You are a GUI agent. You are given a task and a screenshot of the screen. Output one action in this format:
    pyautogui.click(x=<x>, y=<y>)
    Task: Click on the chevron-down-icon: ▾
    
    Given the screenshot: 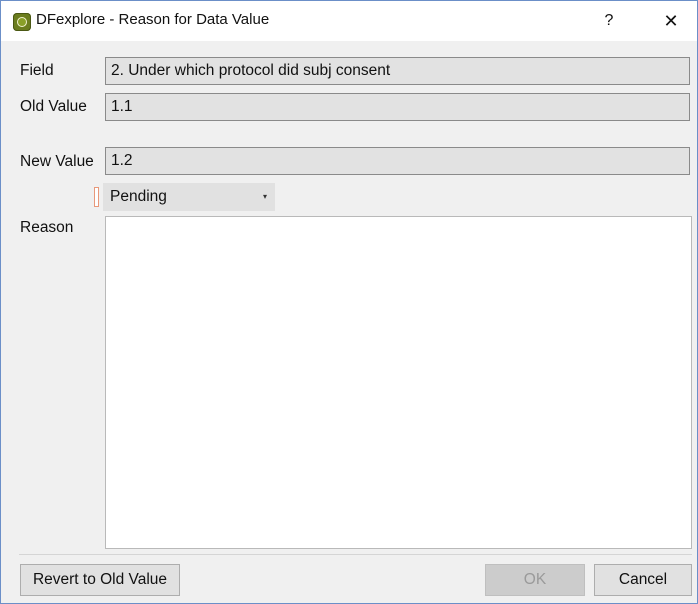 What is the action you would take?
    pyautogui.click(x=264, y=196)
    